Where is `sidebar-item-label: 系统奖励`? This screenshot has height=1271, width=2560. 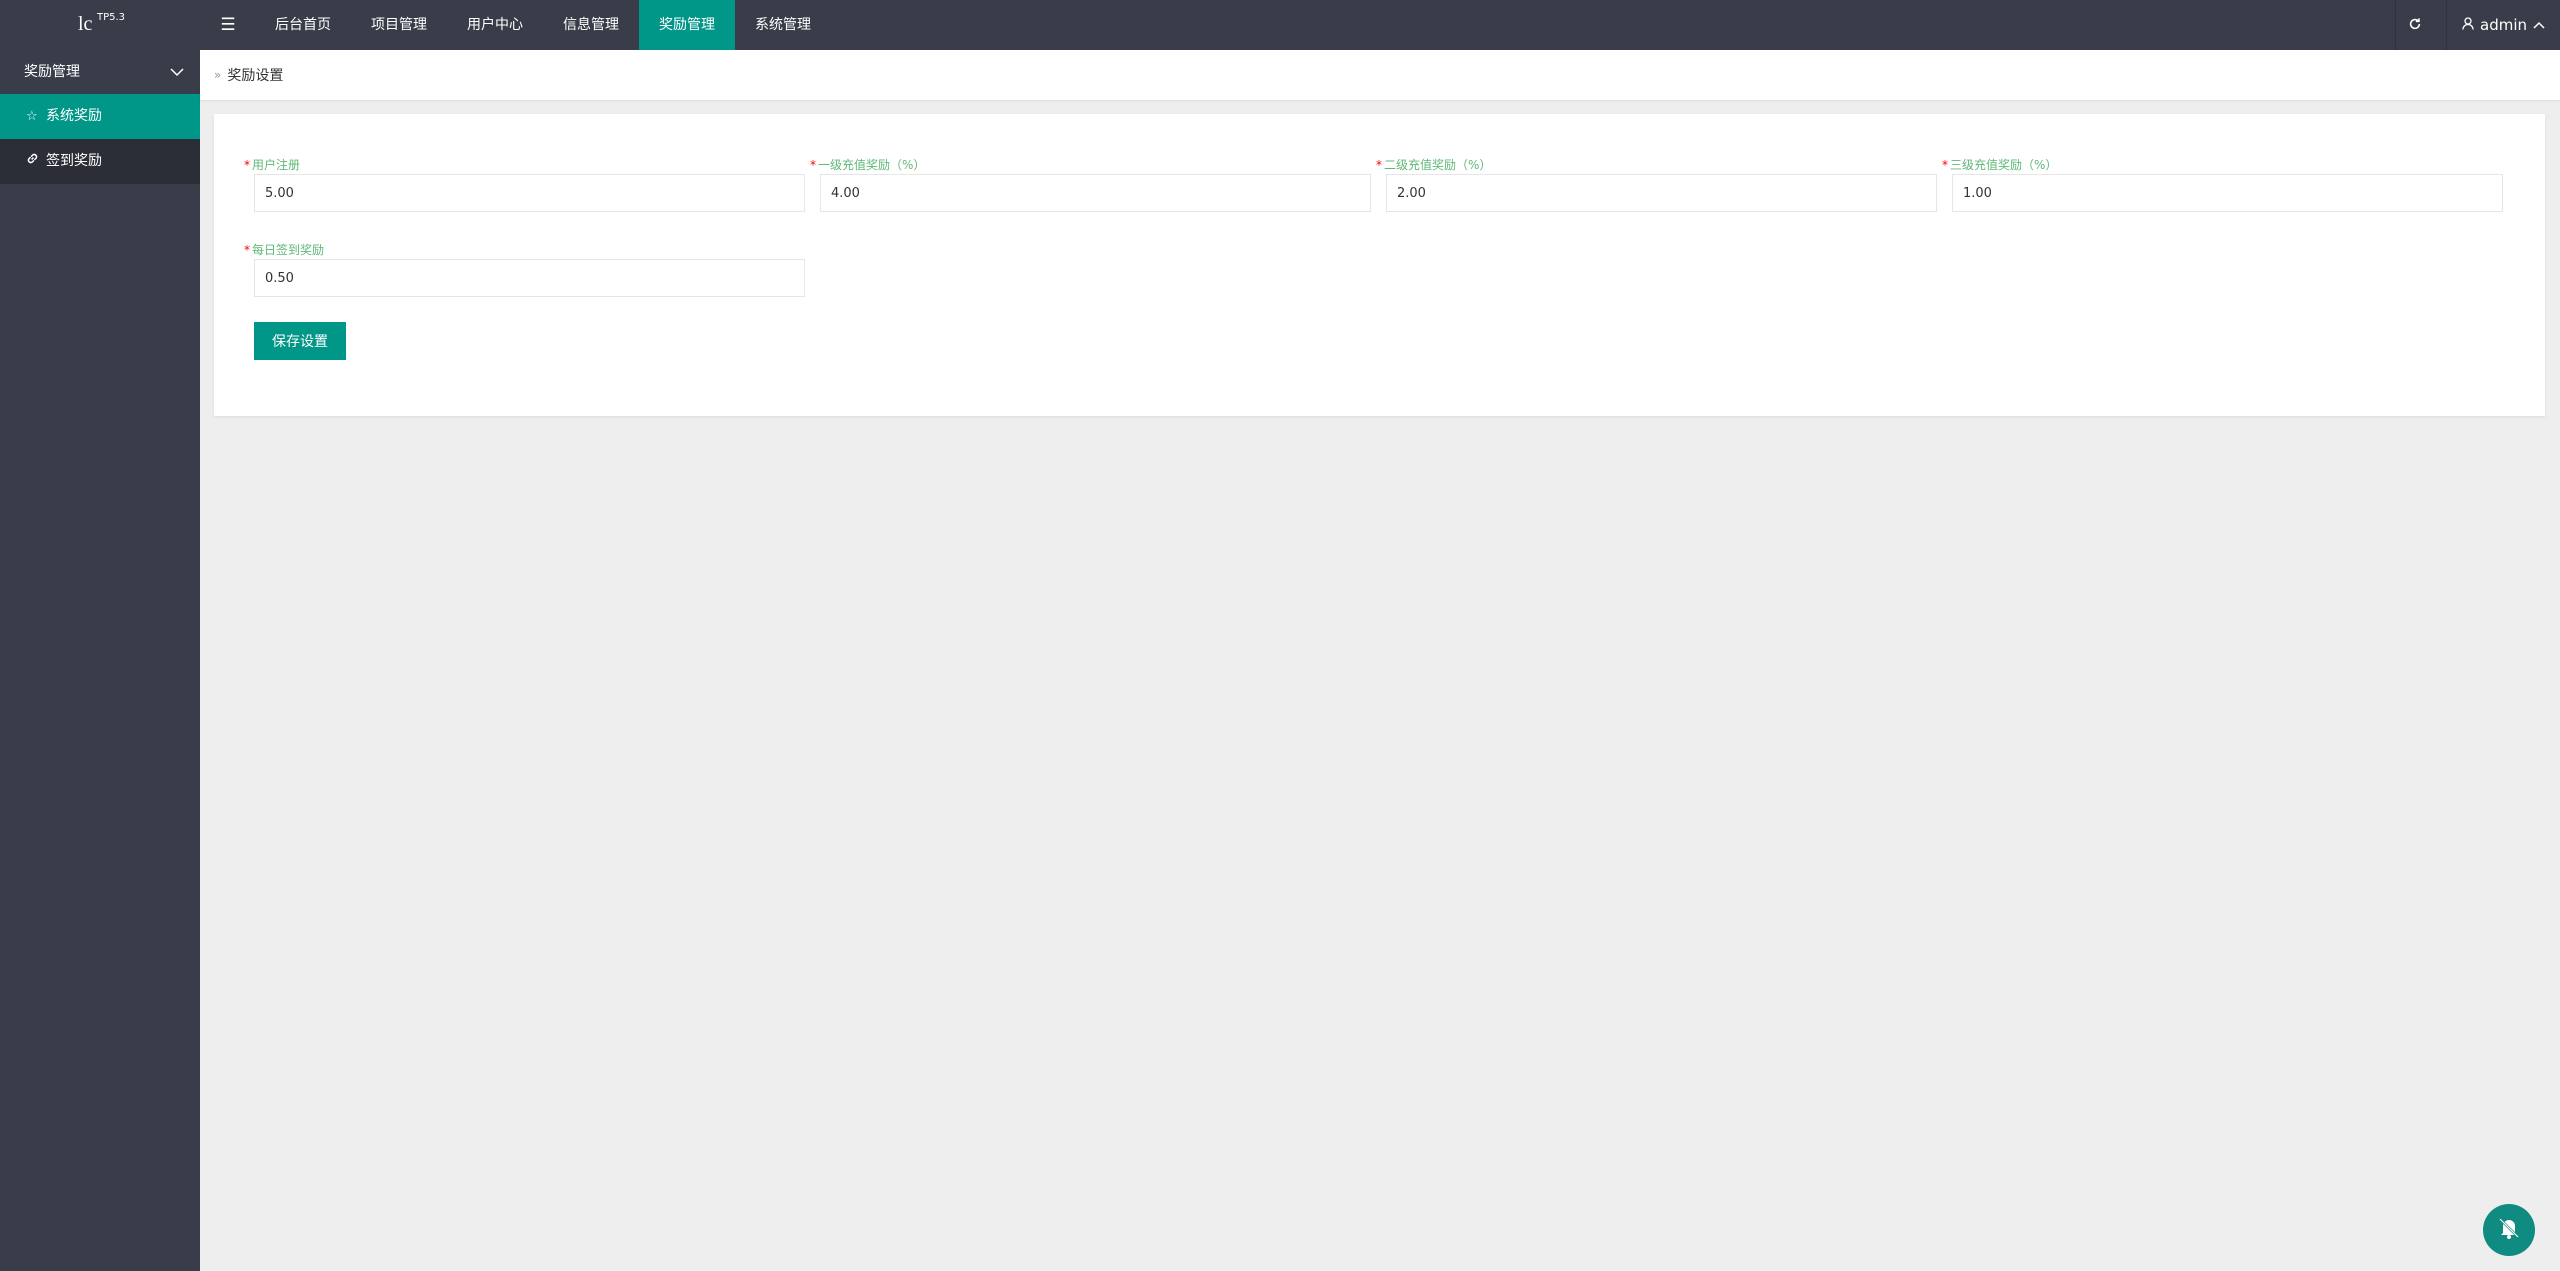 sidebar-item-label: 系统奖励 is located at coordinates (74, 116).